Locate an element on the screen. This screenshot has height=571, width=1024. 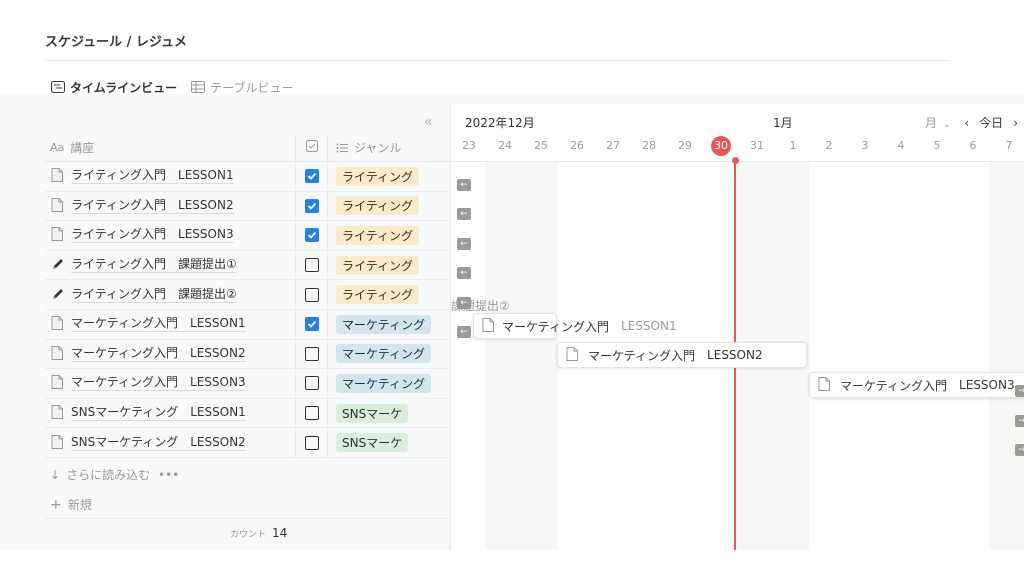
row-name-cell: ライティング入門 課題提出① is located at coordinates (170, 265).